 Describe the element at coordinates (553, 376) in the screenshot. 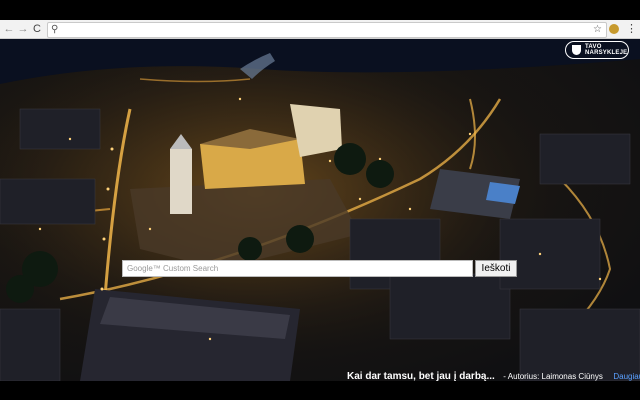

I see `caption-author: - Autorius: Laimonas Ciūnys` at that location.